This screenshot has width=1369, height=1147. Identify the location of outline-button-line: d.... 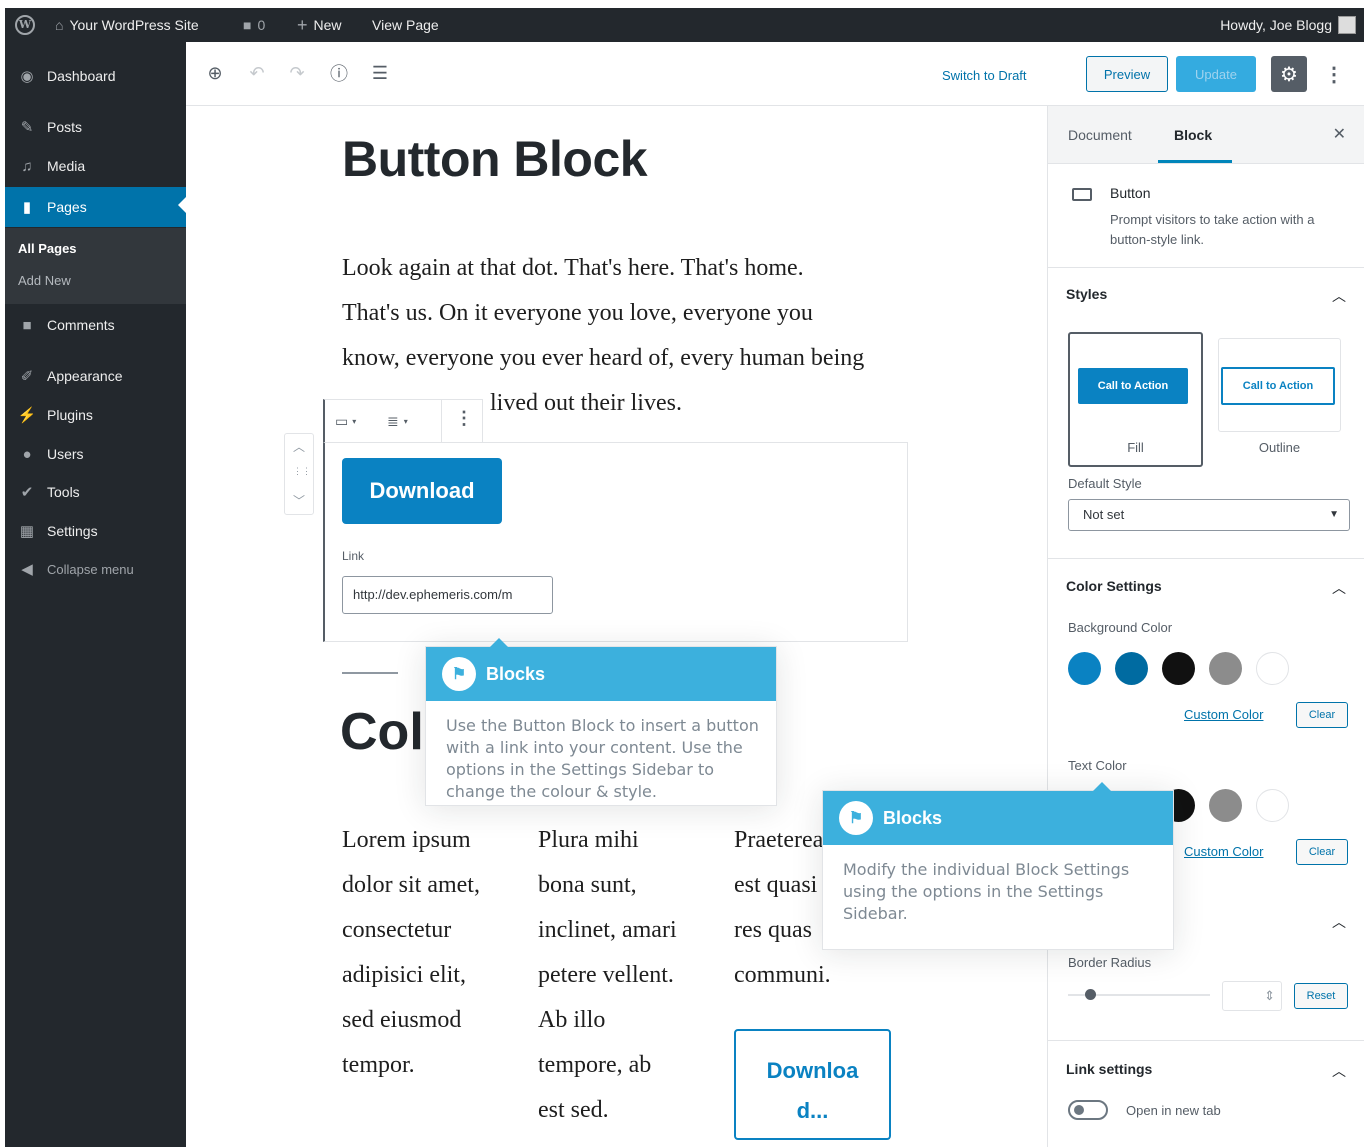
(812, 1110).